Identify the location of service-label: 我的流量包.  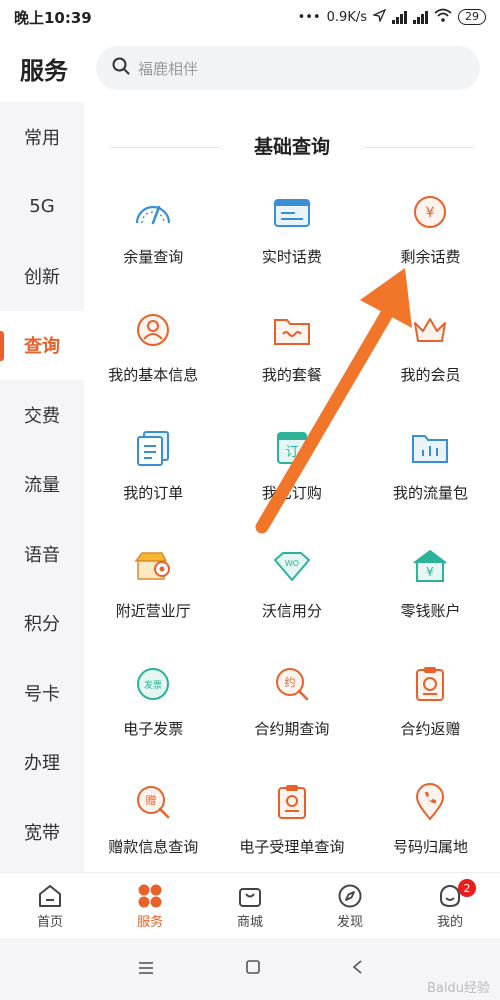
(430, 493).